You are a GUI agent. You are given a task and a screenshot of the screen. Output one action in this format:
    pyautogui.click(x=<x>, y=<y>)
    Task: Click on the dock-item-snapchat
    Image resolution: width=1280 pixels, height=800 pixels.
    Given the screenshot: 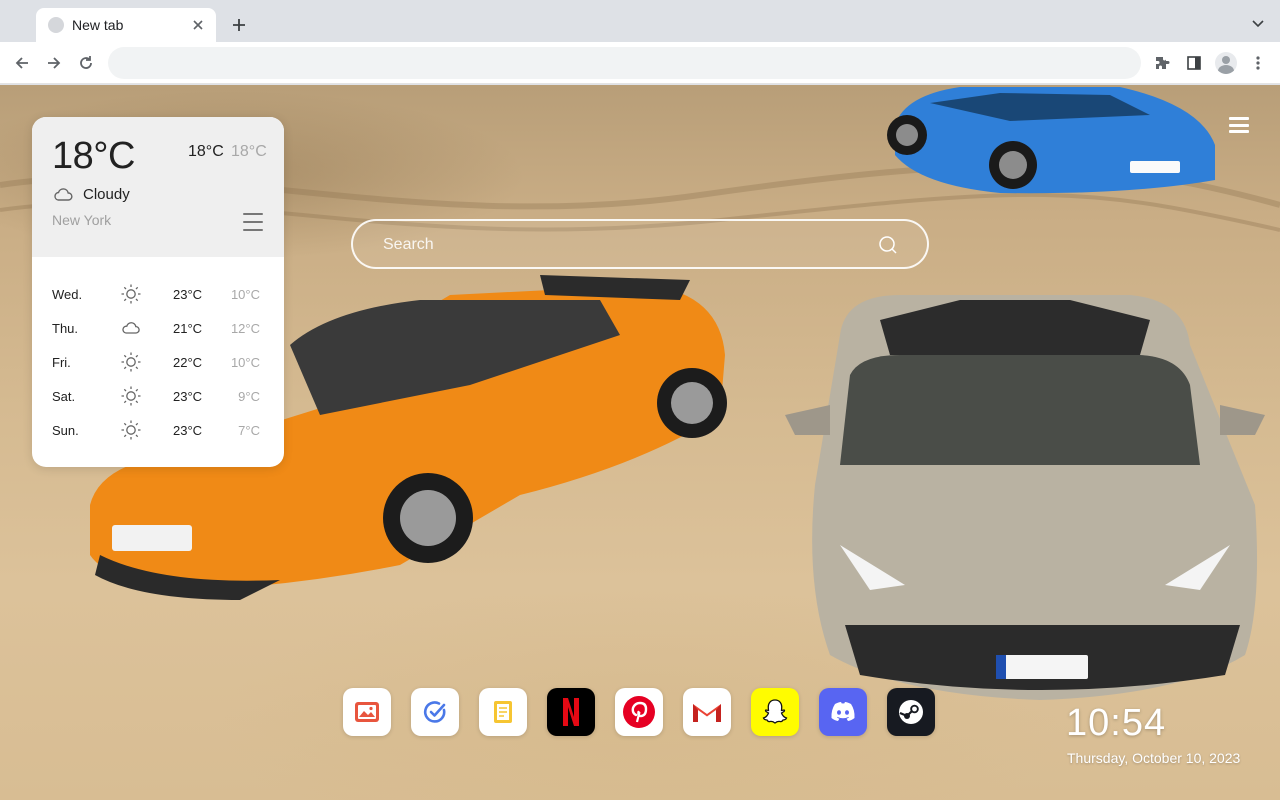 What is the action you would take?
    pyautogui.click(x=775, y=712)
    